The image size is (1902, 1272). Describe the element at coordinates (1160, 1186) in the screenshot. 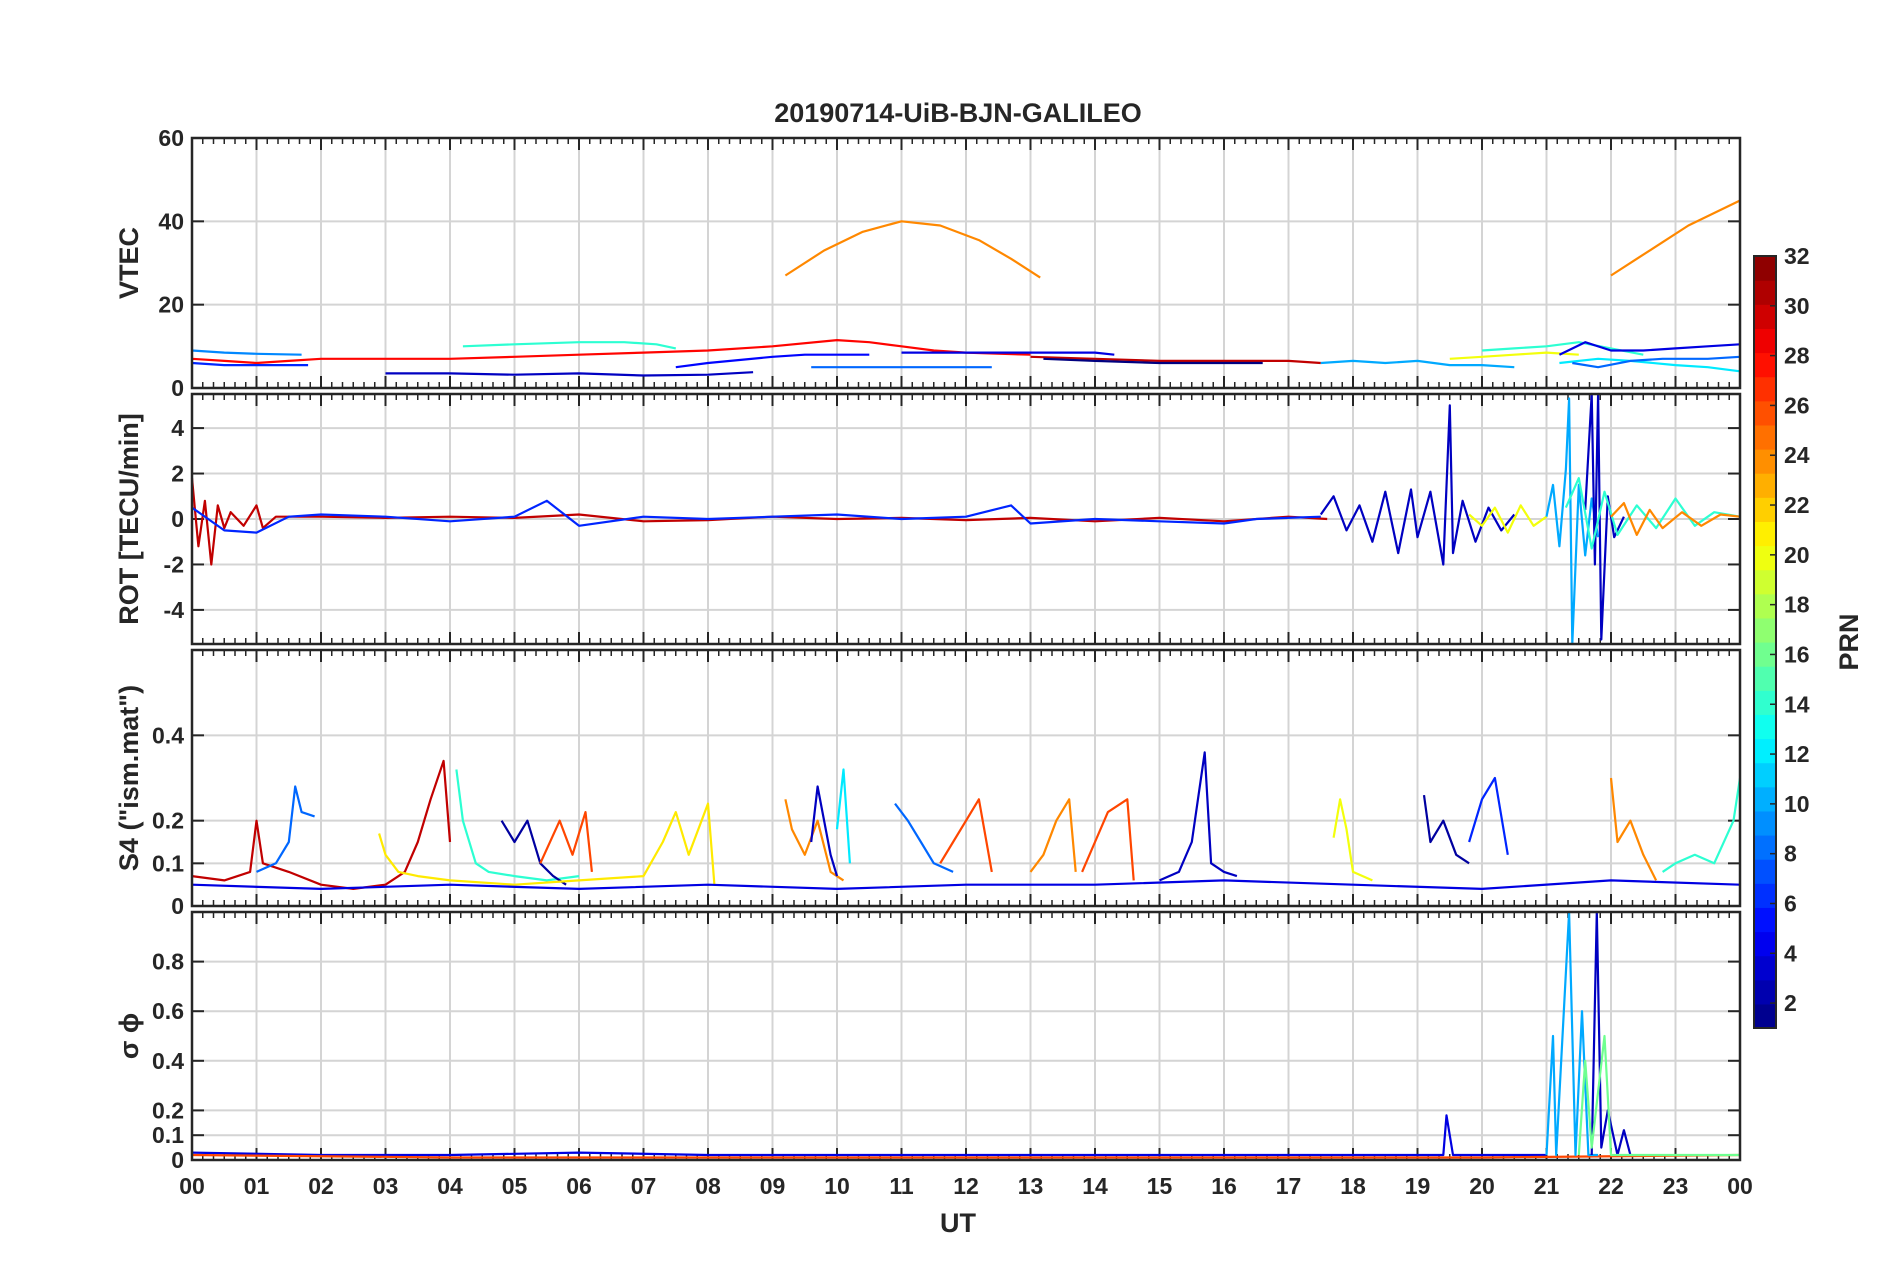

I see `x-tick-label: 15` at that location.